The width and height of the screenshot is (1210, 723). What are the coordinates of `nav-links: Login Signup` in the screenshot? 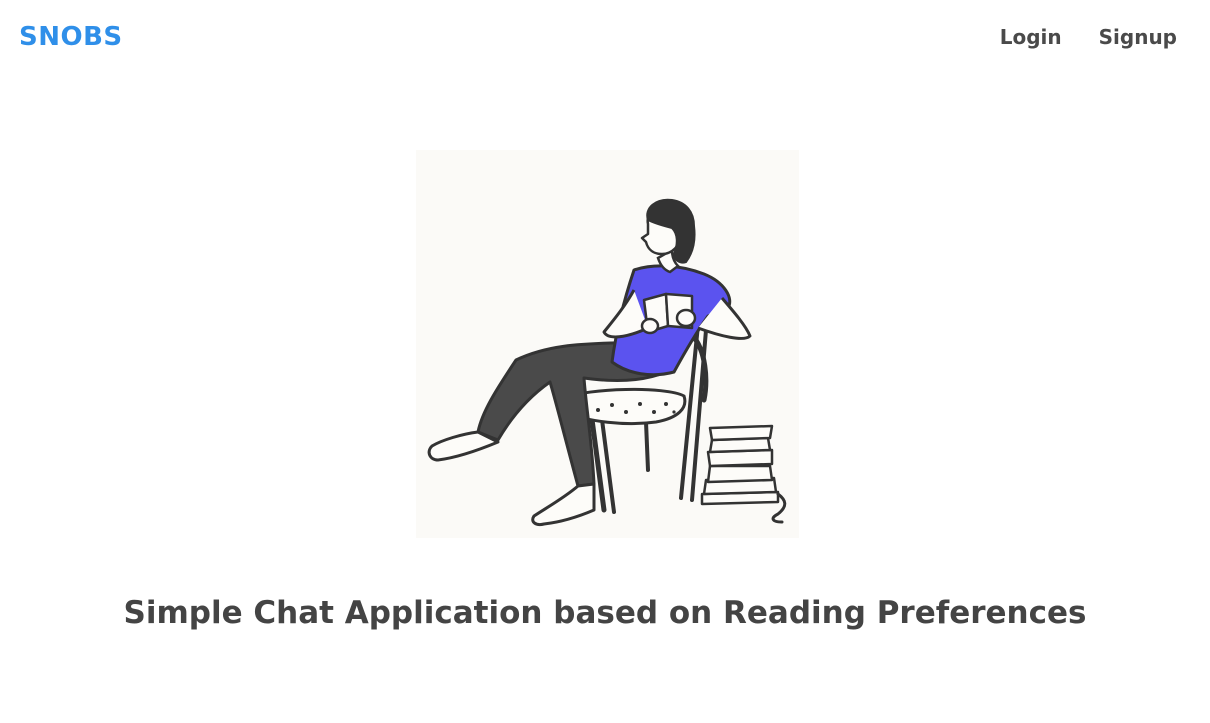 It's located at (1088, 37).